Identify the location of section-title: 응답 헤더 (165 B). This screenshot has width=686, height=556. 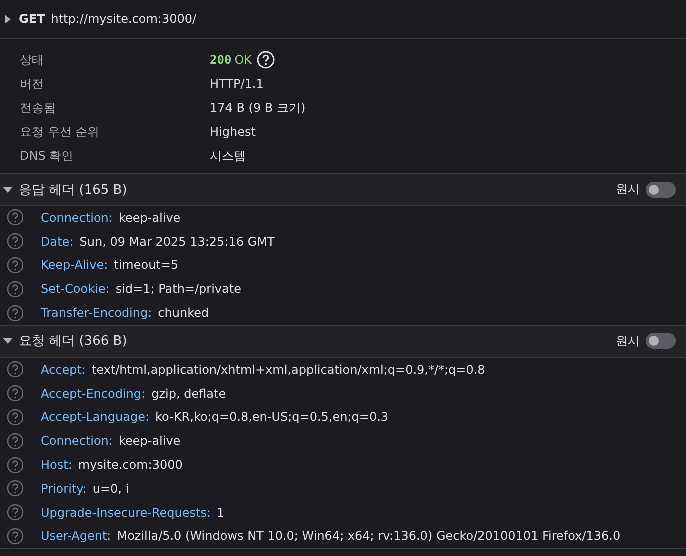
(73, 190).